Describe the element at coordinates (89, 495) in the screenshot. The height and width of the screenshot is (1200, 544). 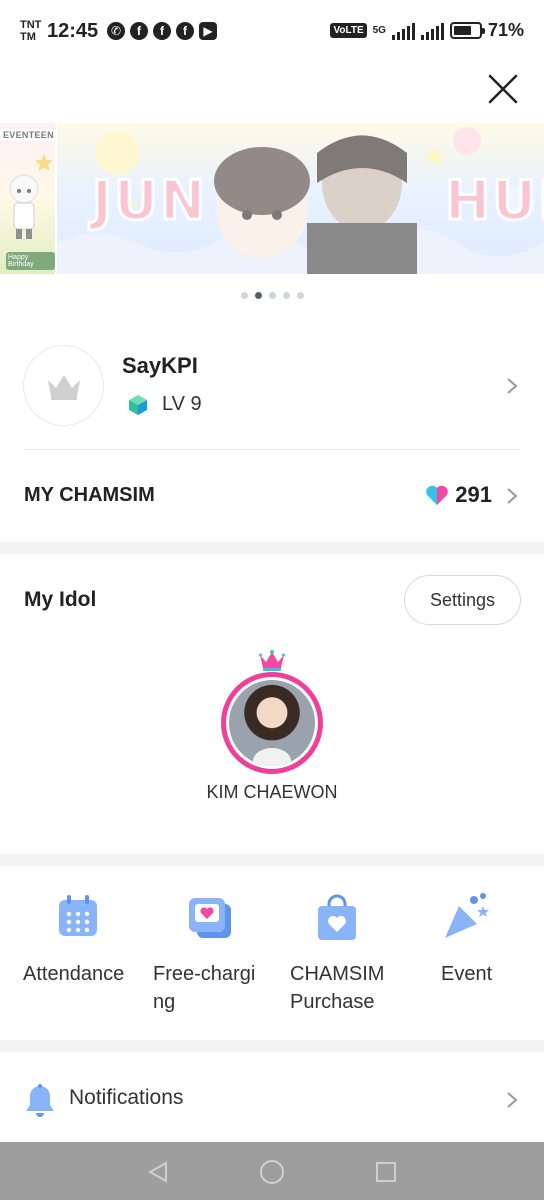
I see `my-chamsim-label: MY CHAMSIM` at that location.